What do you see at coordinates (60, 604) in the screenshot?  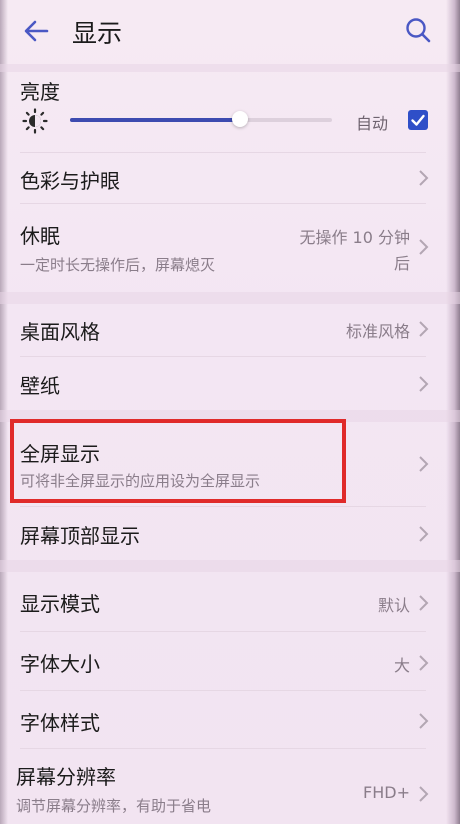 I see `setting-item-title: 显示模式` at bounding box center [60, 604].